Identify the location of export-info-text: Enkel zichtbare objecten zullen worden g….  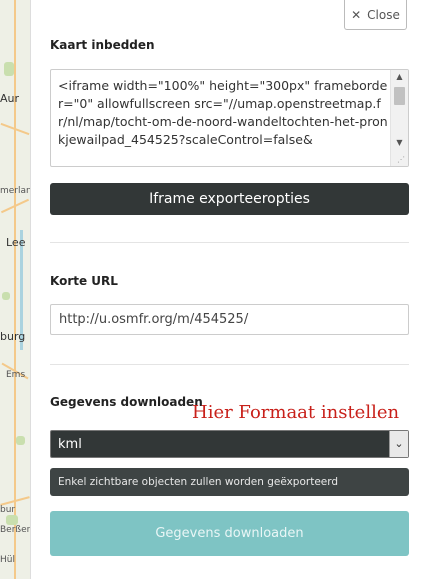
(229, 482).